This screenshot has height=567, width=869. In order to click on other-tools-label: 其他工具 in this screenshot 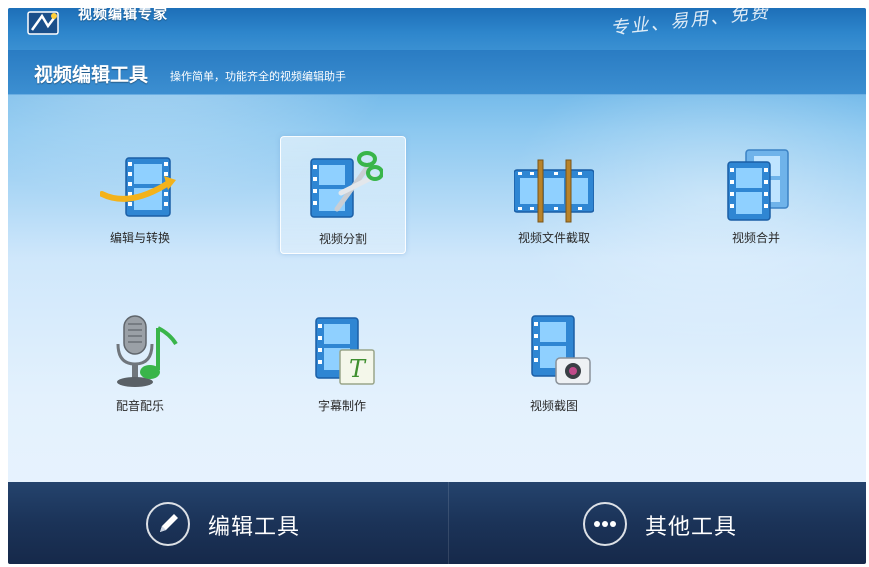, I will do `click(691, 527)`.